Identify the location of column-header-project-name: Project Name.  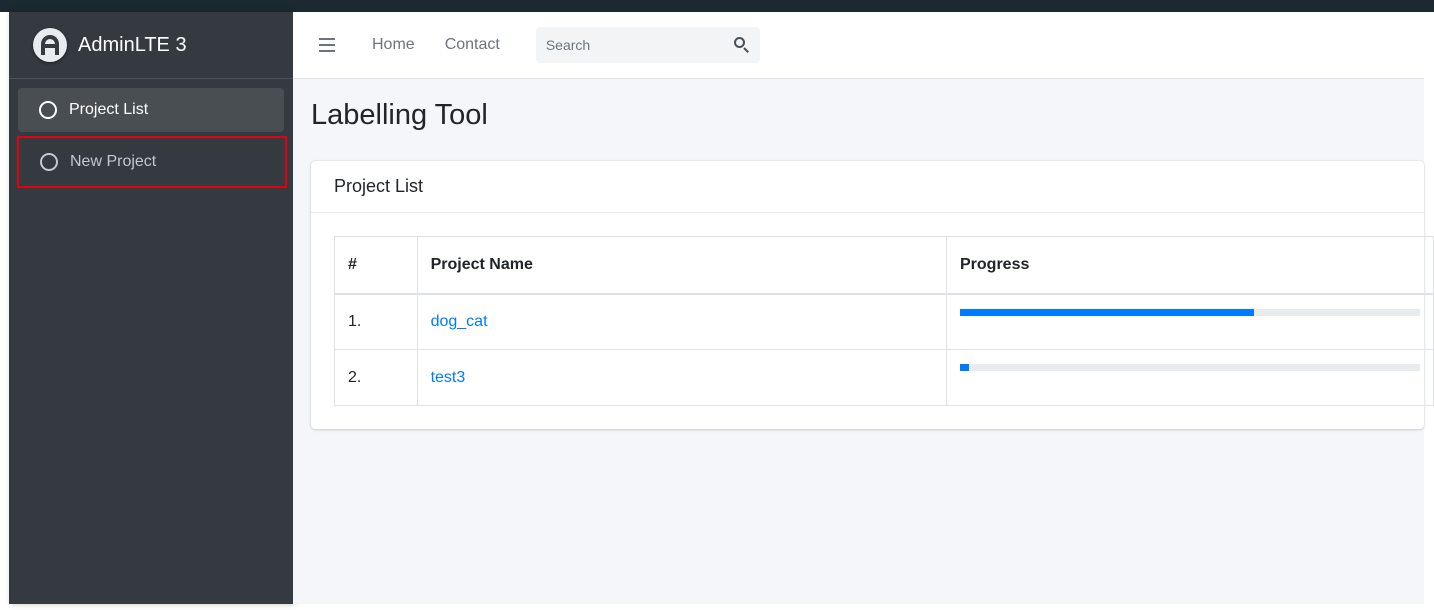
(682, 265).